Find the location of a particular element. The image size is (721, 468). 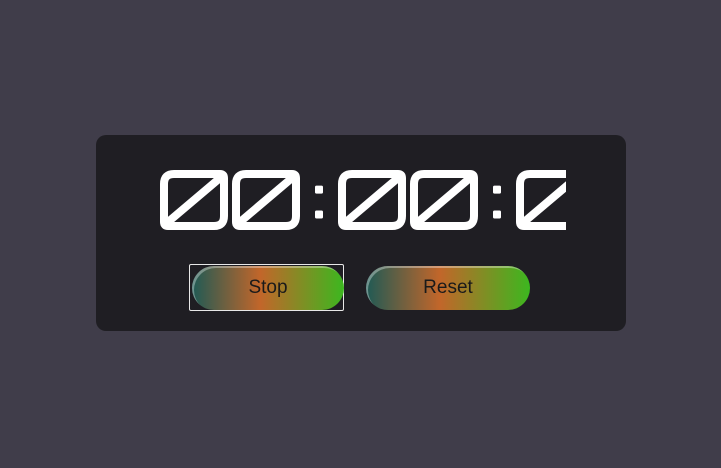

stop-button: Stop is located at coordinates (268, 288).